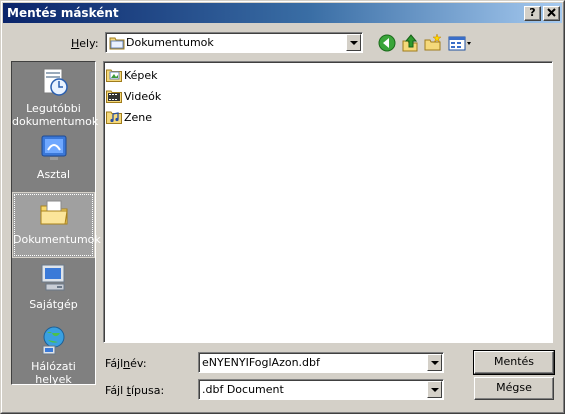  I want to click on location-combo: Dokumentumok, so click(234, 42).